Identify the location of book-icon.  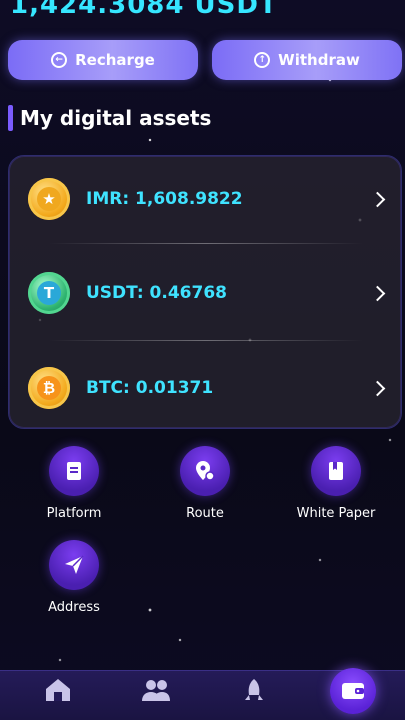
(336, 471).